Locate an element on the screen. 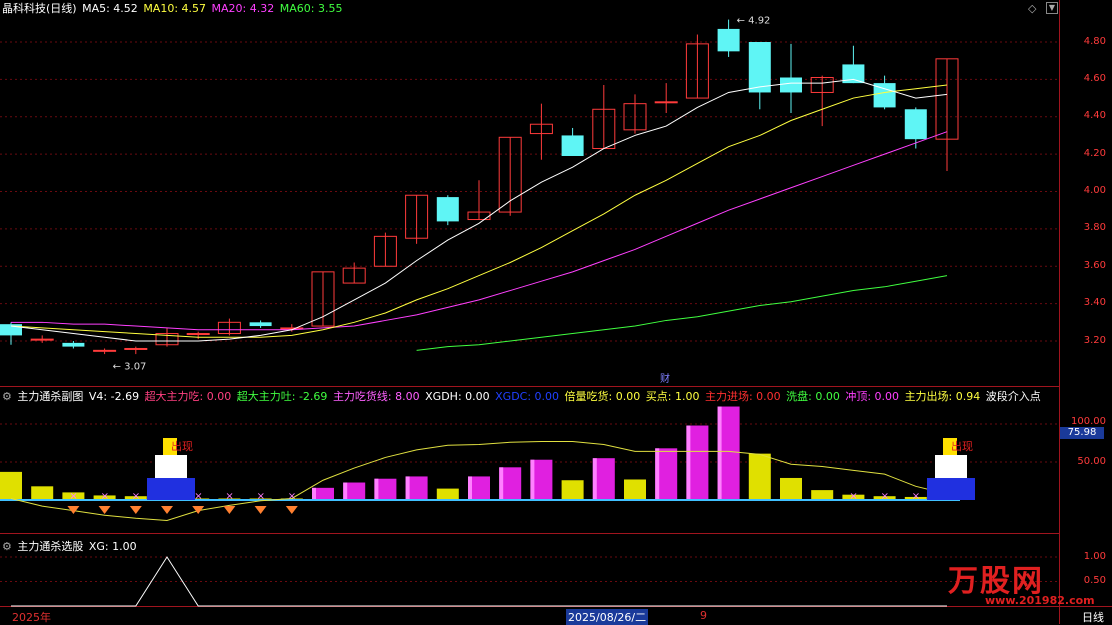 The width and height of the screenshot is (1112, 625). ma60-line is located at coordinates (682, 313).